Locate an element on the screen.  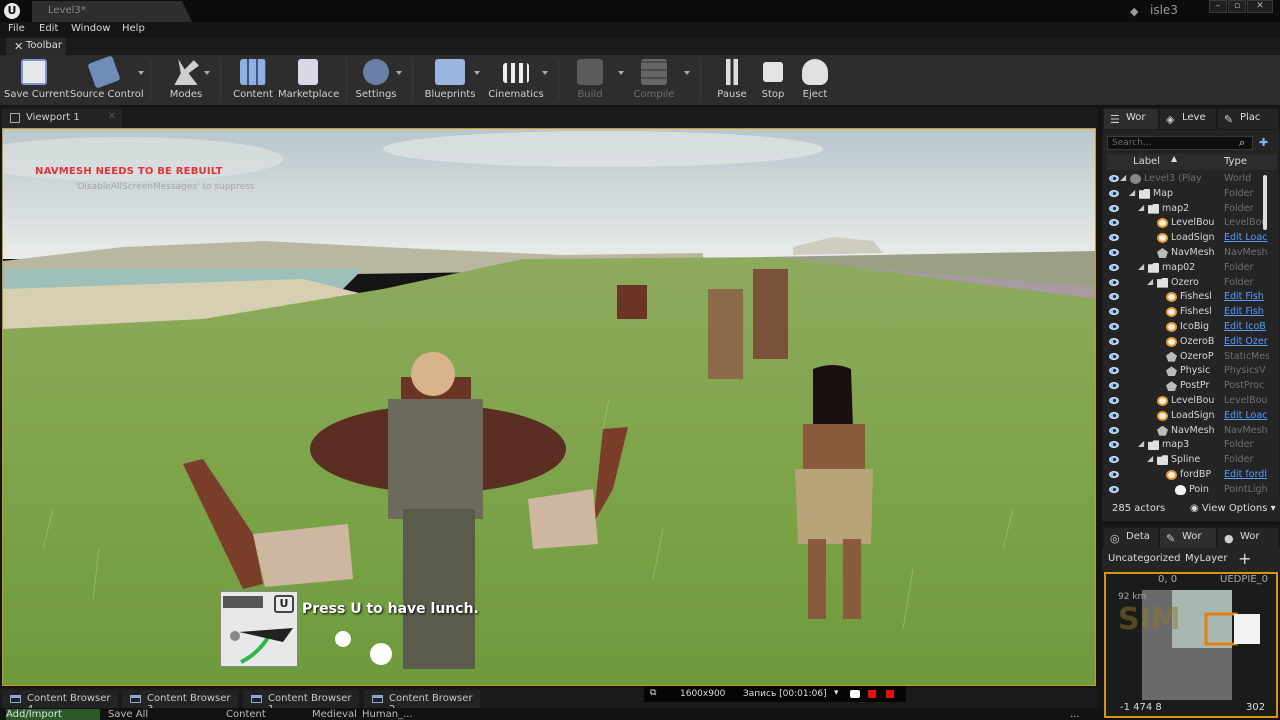
edit-blueprint-link: Edit Ozer is located at coordinates (1246, 341).